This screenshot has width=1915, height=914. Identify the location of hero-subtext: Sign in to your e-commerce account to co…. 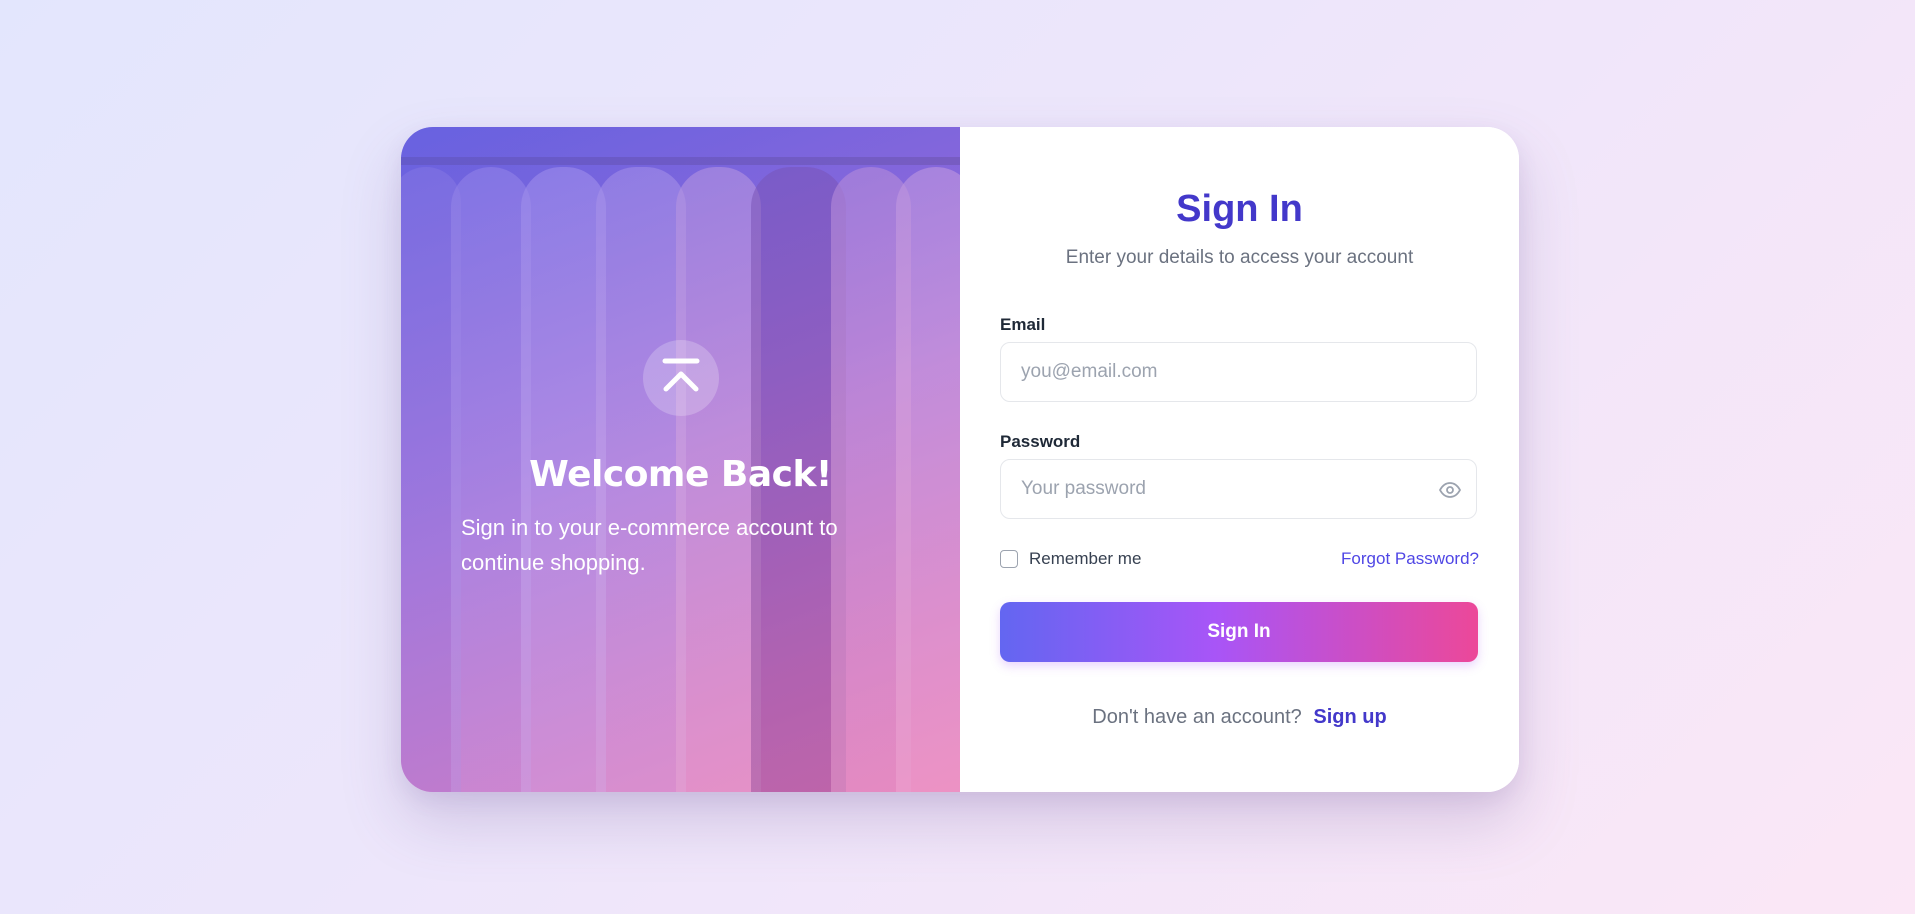
(649, 545).